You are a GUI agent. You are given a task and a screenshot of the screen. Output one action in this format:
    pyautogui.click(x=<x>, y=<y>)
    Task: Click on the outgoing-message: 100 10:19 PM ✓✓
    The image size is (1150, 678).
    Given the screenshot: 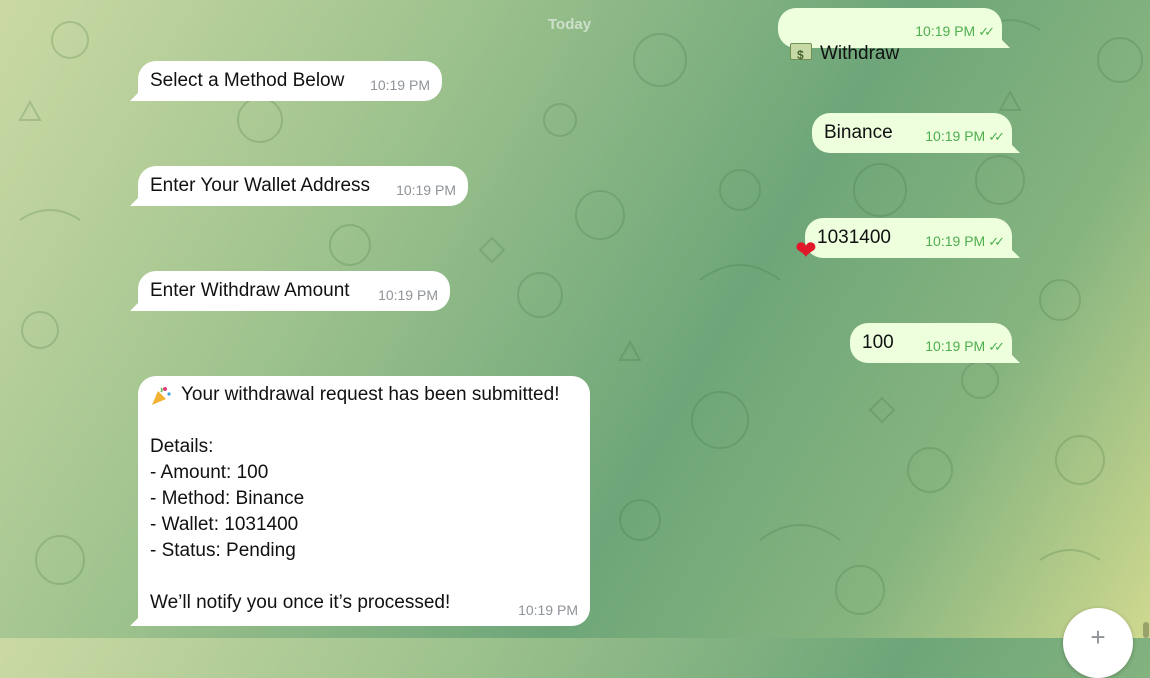 What is the action you would take?
    pyautogui.click(x=931, y=343)
    